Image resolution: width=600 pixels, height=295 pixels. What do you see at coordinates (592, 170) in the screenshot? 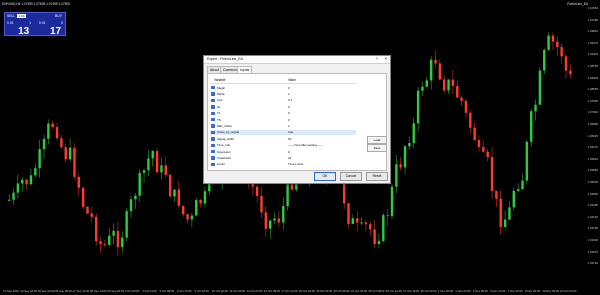
I see `price-tick-label: 1.05560` at bounding box center [592, 170].